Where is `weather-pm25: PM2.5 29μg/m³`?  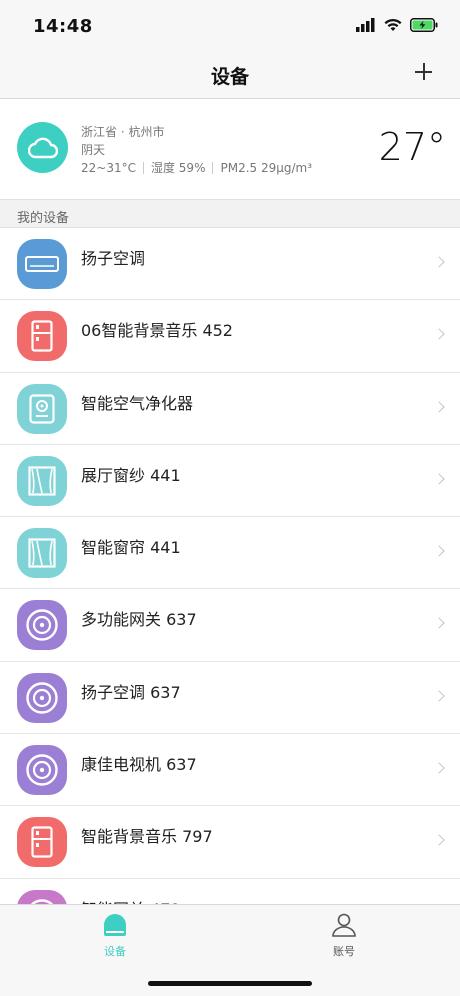 weather-pm25: PM2.5 29μg/m³ is located at coordinates (266, 168).